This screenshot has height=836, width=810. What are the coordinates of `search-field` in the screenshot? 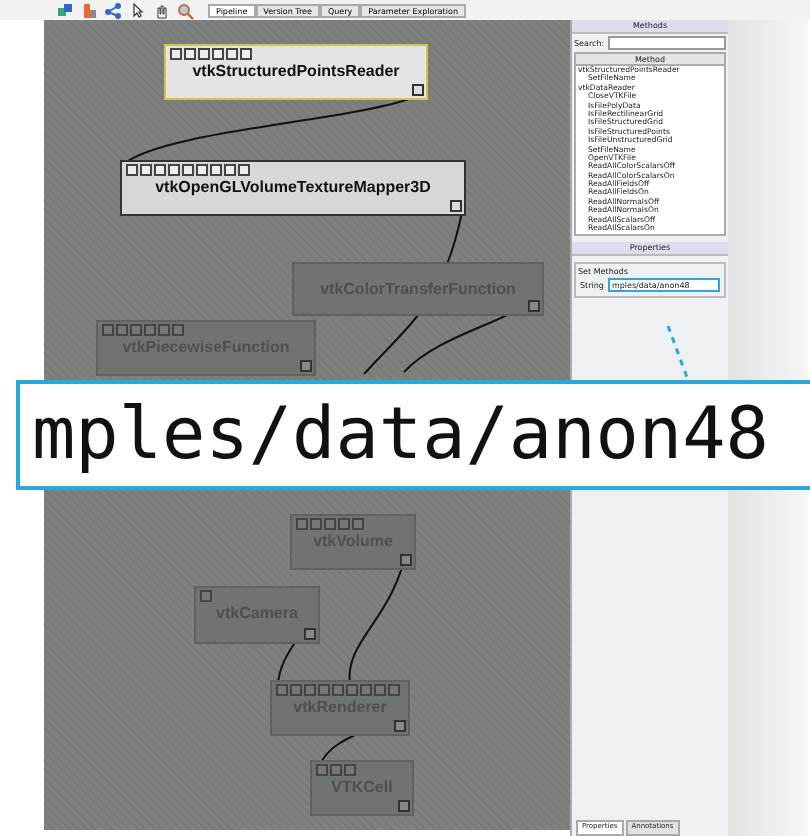 It's located at (667, 43).